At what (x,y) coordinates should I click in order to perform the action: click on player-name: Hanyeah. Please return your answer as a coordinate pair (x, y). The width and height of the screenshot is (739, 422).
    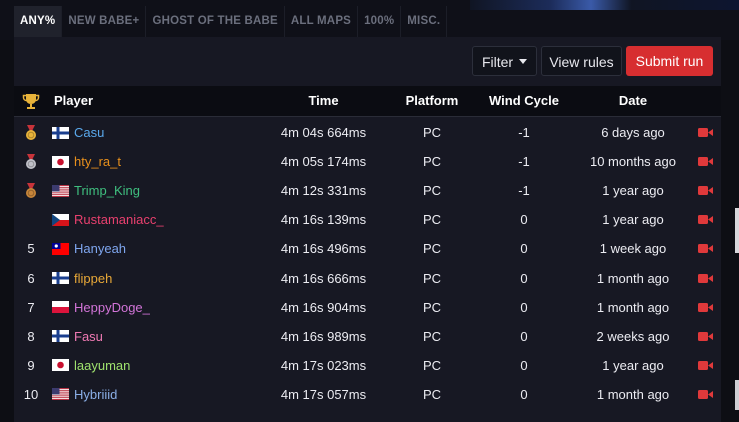
    Looking at the image, I should click on (100, 248).